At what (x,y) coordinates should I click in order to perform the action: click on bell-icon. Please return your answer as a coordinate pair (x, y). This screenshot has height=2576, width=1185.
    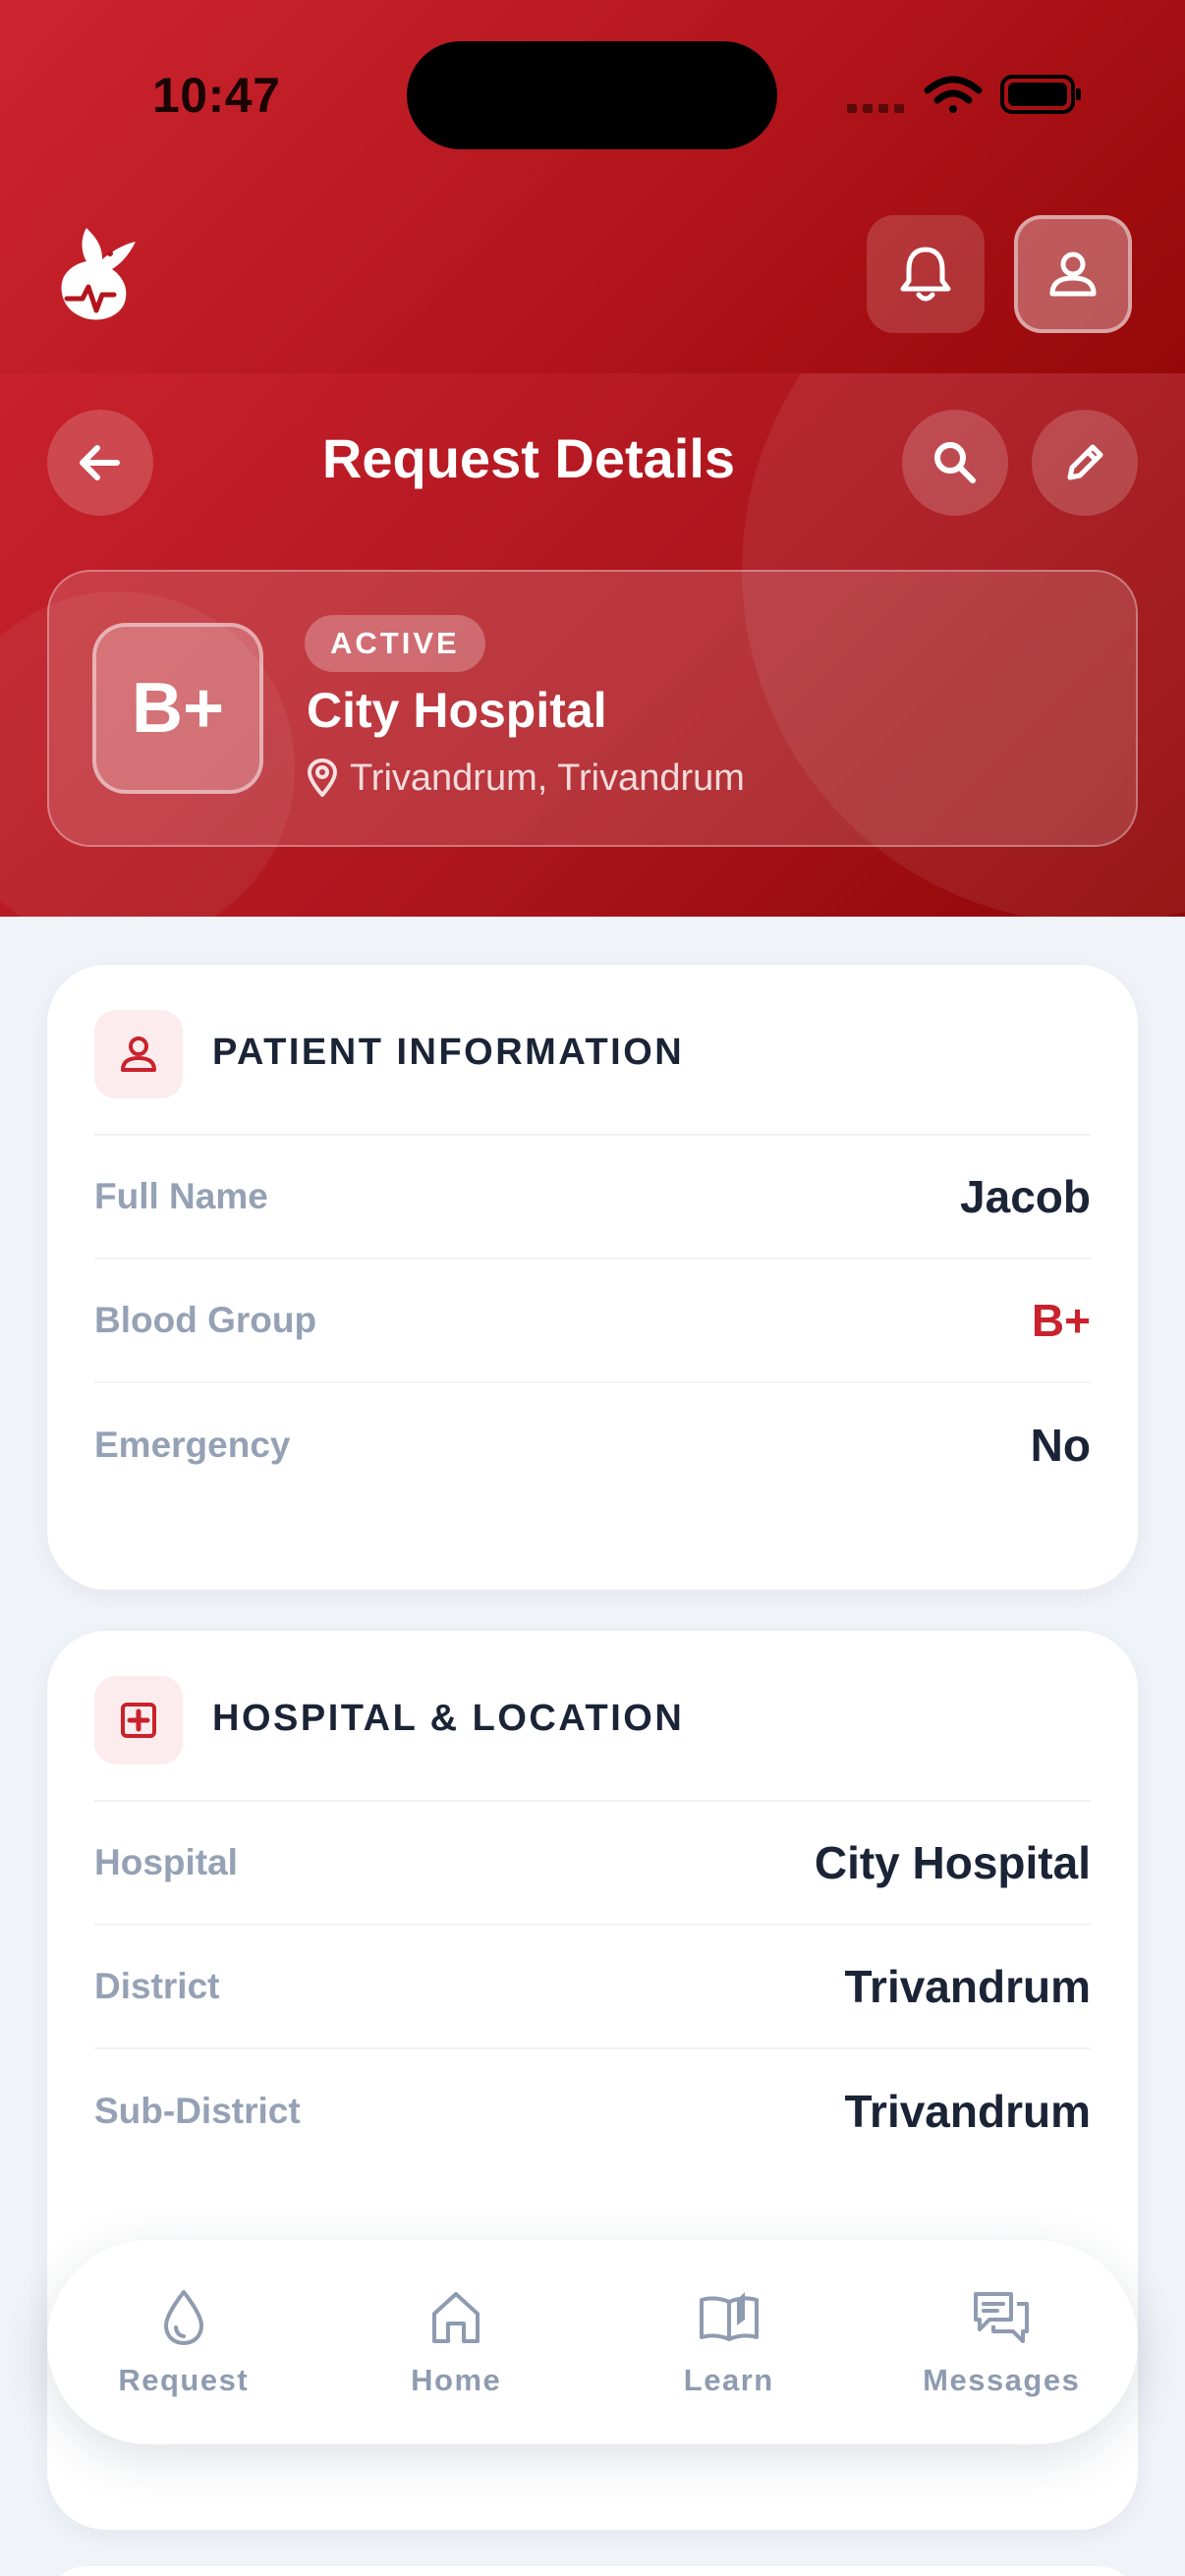
    Looking at the image, I should click on (926, 274).